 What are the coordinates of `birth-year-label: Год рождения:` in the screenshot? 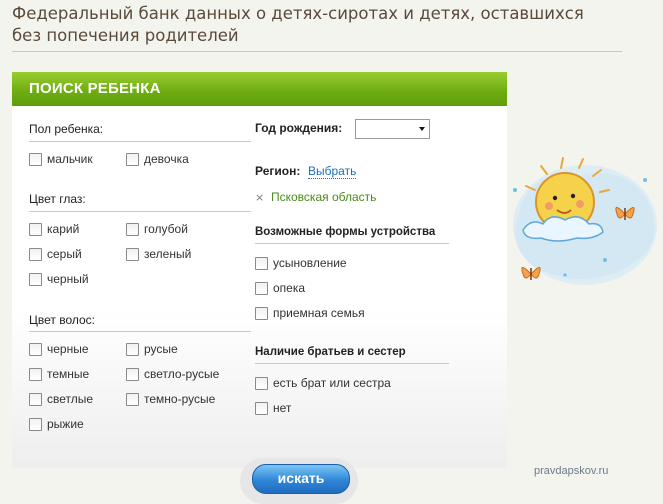 It's located at (299, 128).